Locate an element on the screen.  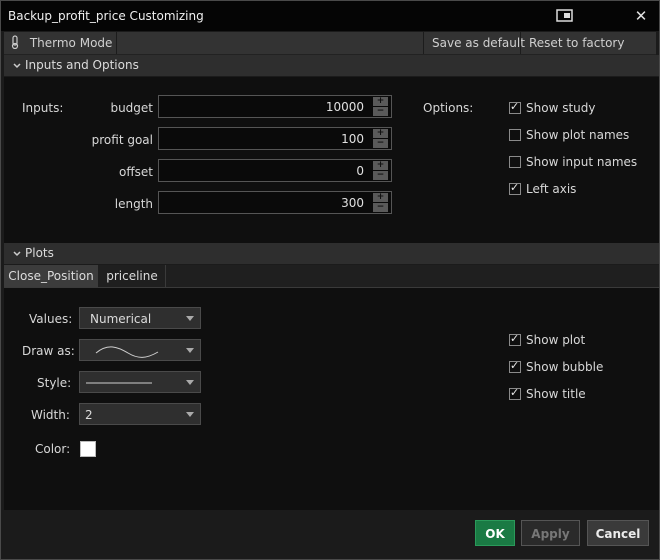
draw-as-dropdown is located at coordinates (140, 350).